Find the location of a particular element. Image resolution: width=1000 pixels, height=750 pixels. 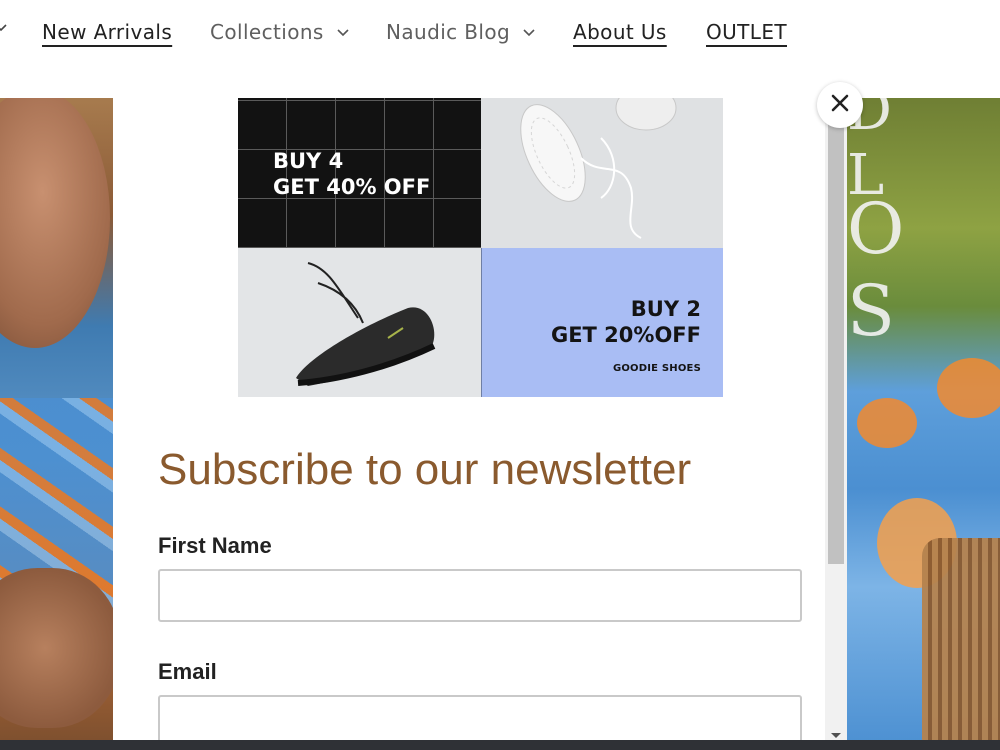

close-button is located at coordinates (840, 105).